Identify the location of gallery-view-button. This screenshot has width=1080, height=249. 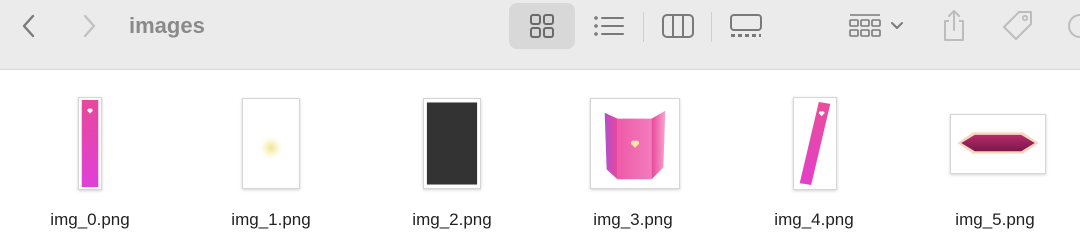
(746, 26).